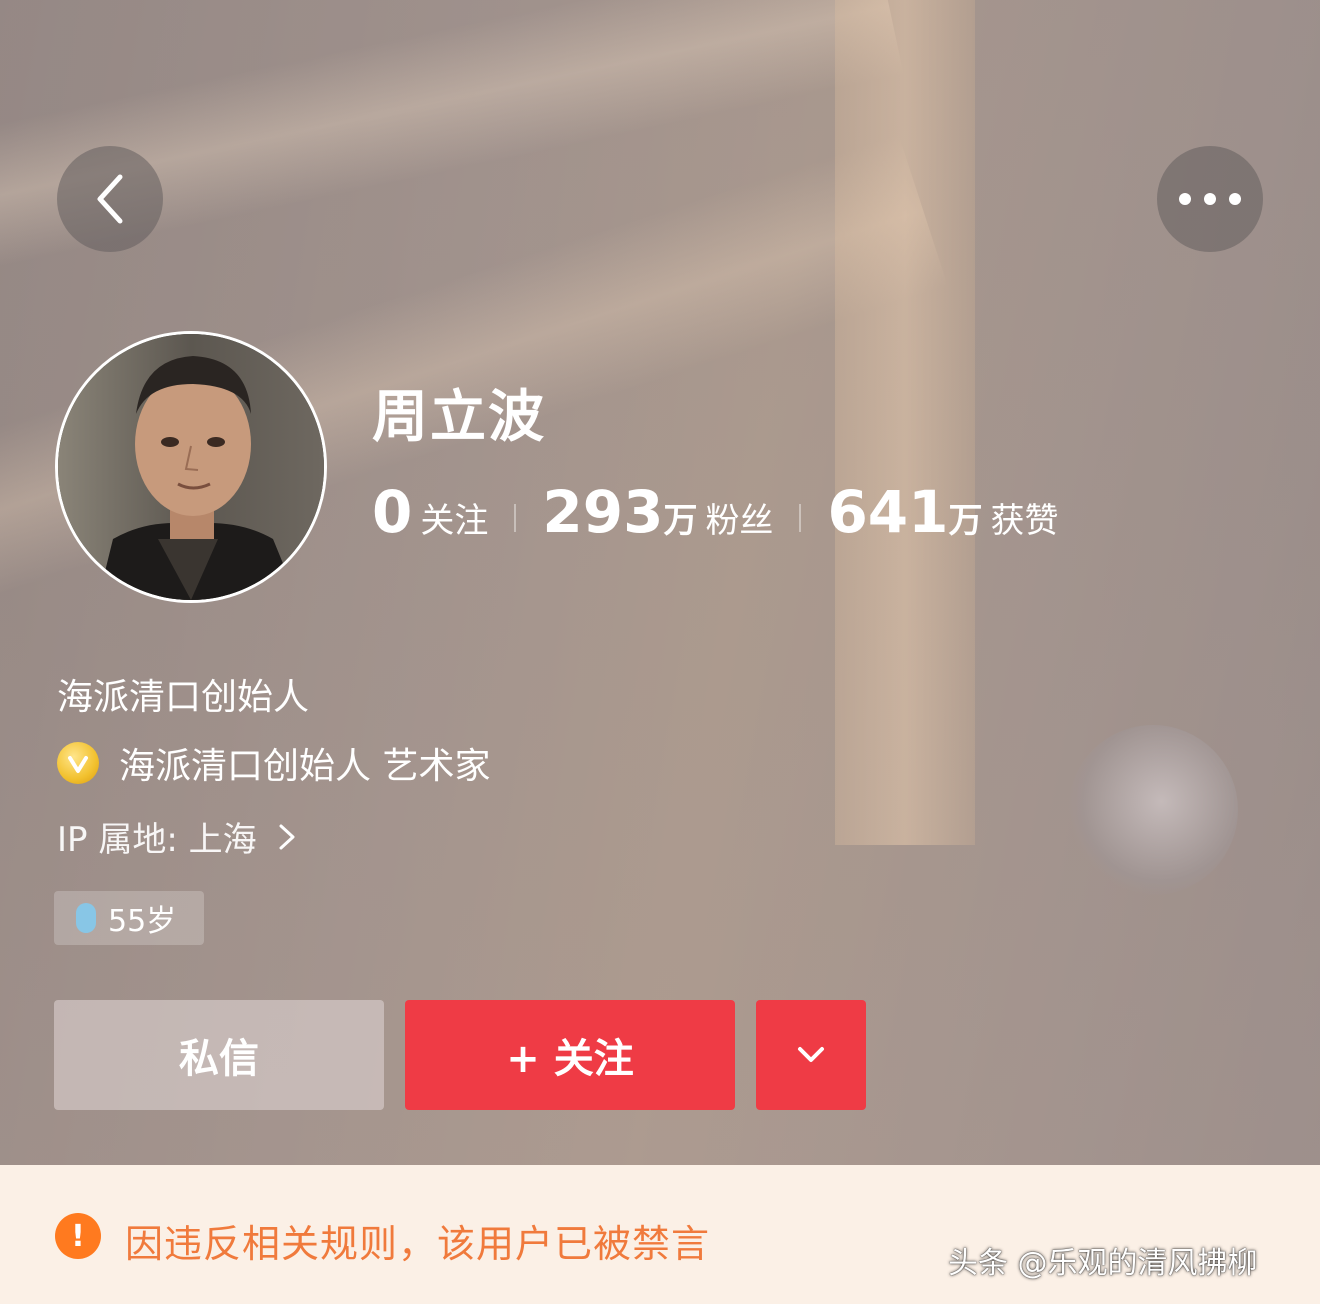 This screenshot has width=1320, height=1304. Describe the element at coordinates (142, 921) in the screenshot. I see `age-text: 55岁` at that location.